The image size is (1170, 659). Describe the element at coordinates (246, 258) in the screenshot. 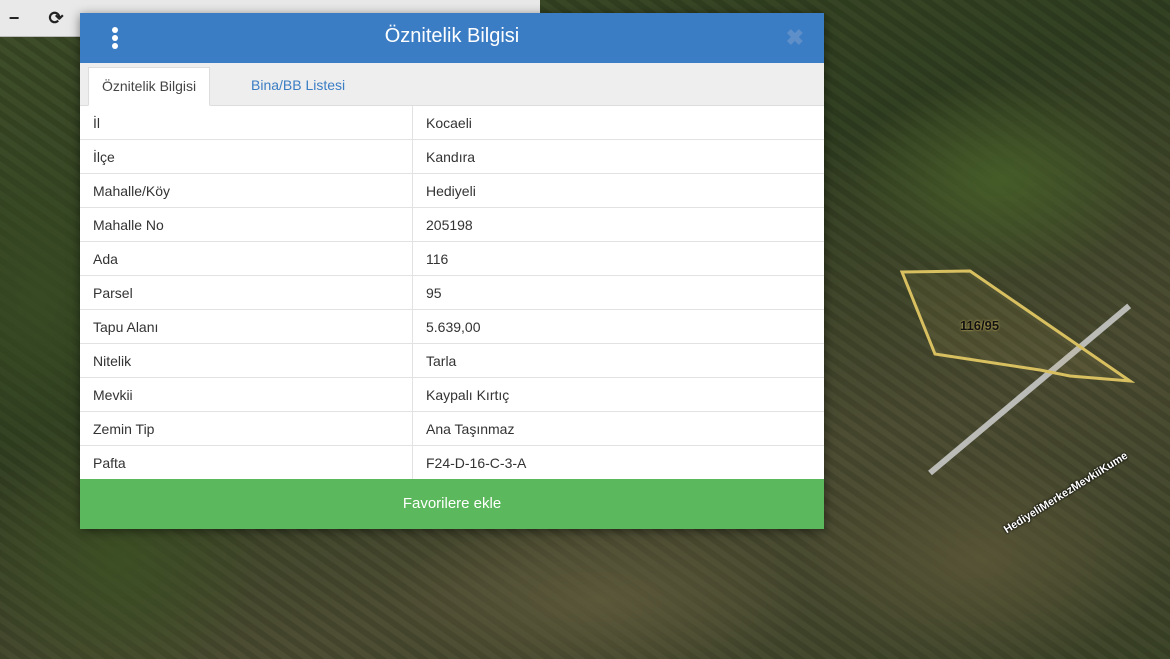

I see `row-key: Ada` at that location.